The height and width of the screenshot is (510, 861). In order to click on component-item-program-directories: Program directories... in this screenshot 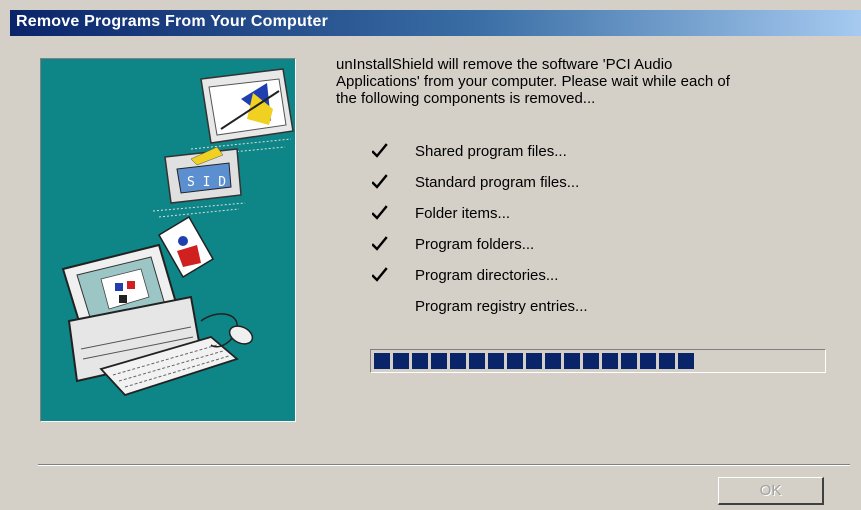, I will do `click(582, 277)`.